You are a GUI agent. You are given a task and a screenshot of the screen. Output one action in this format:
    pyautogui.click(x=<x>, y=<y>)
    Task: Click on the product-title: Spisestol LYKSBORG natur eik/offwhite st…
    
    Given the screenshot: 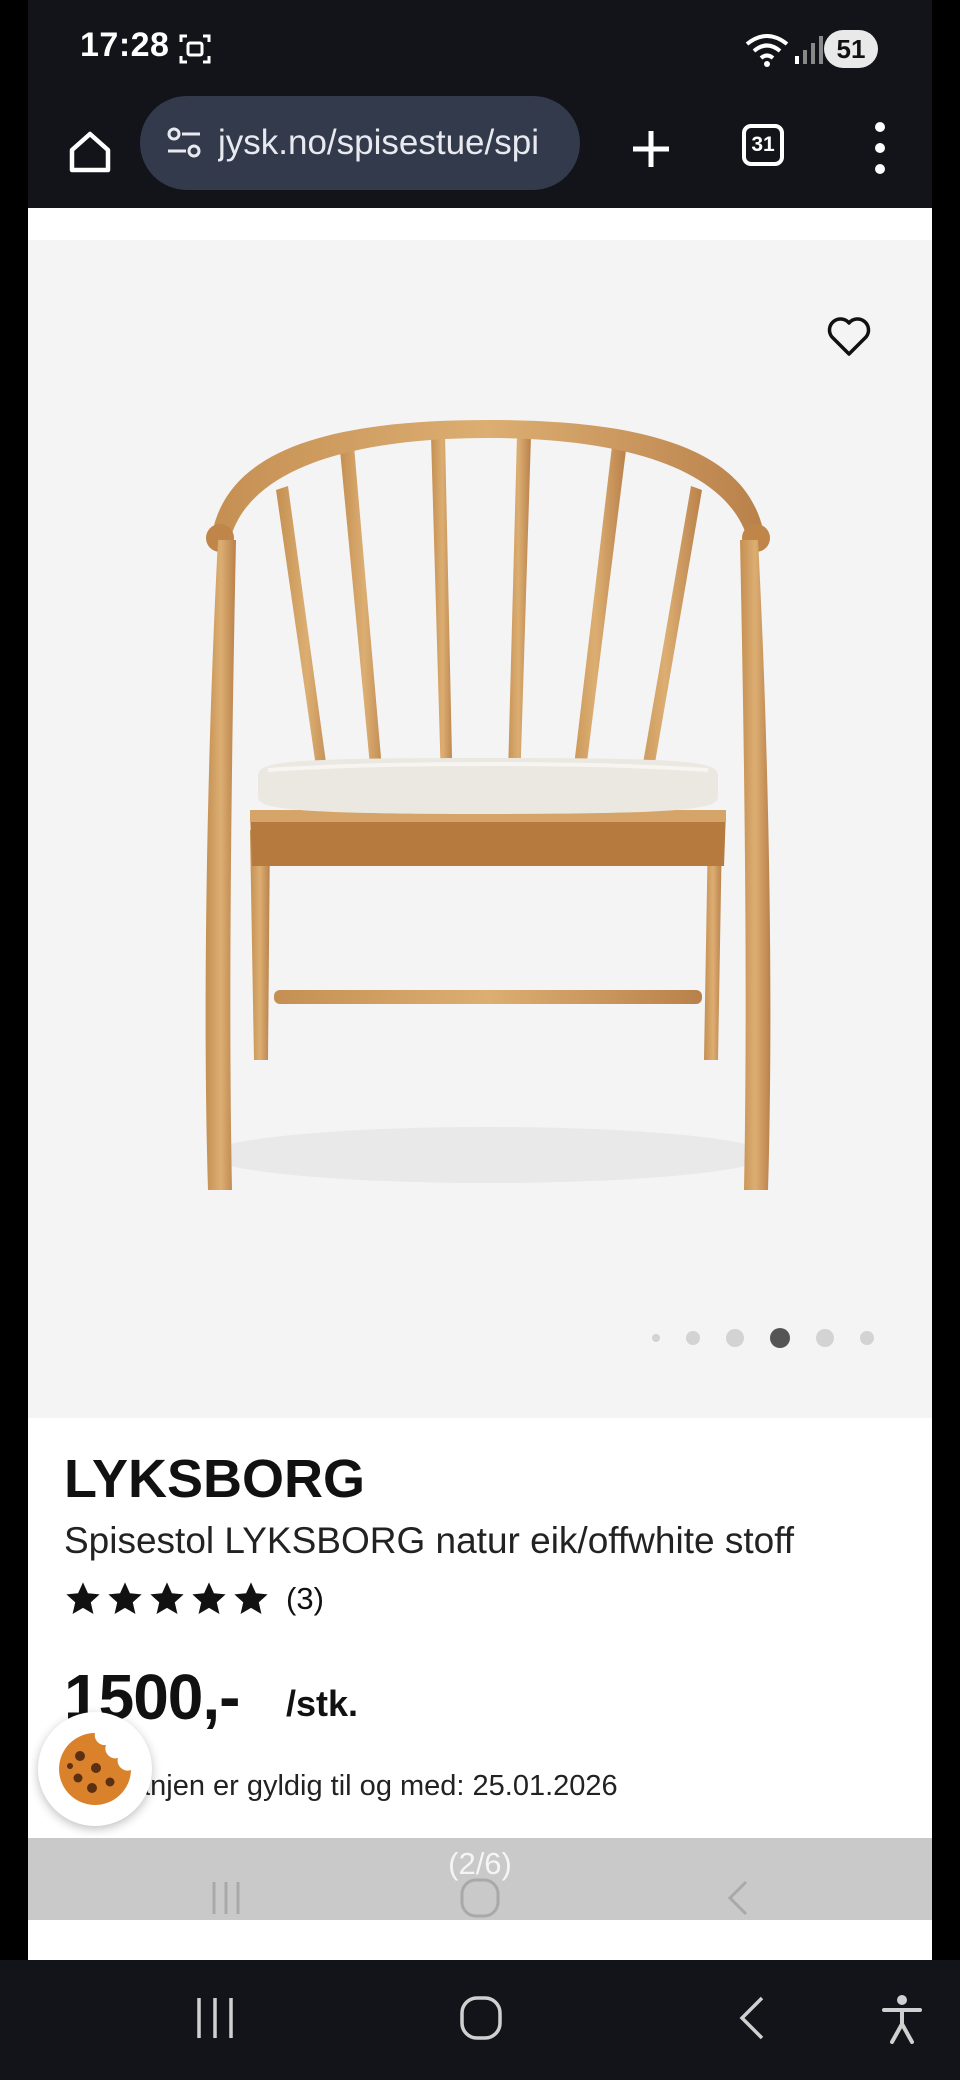 What is the action you would take?
    pyautogui.click(x=429, y=1540)
    